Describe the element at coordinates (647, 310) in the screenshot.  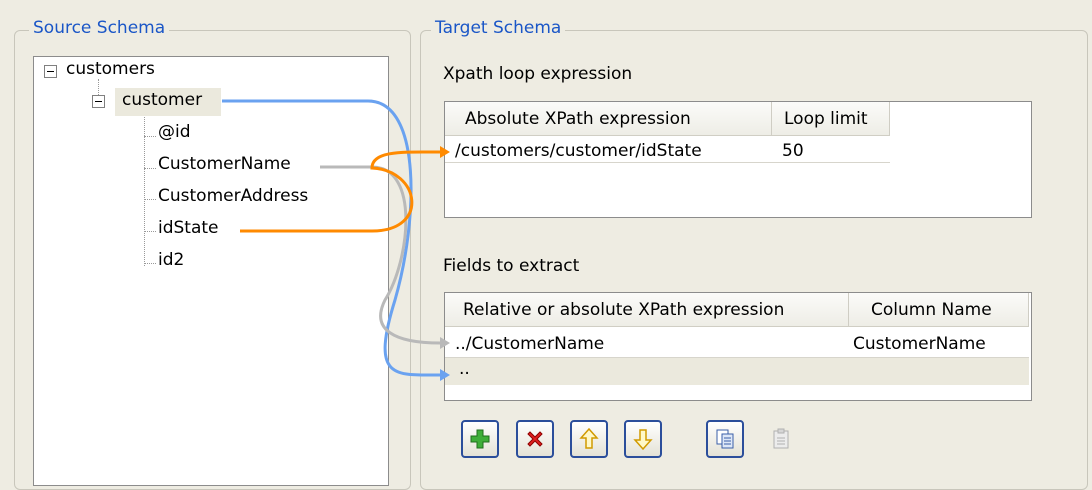
I see `column-header: Relative or absolute XPath expression` at that location.